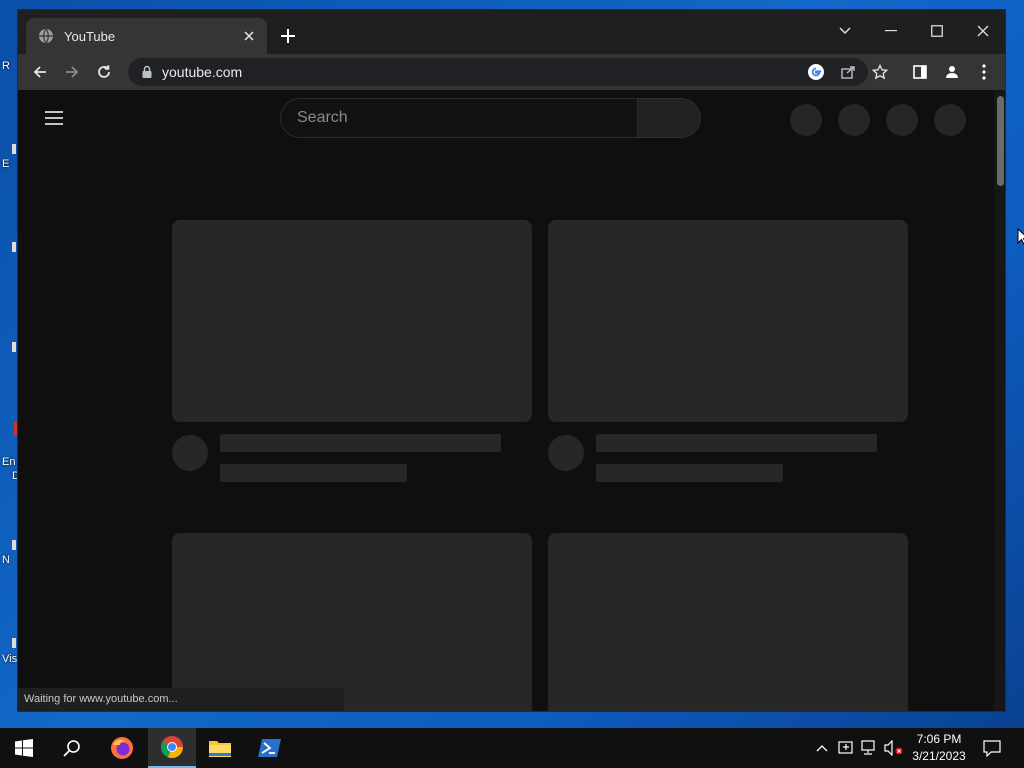 The width and height of the screenshot is (1024, 768). I want to click on search-icon, so click(71, 748).